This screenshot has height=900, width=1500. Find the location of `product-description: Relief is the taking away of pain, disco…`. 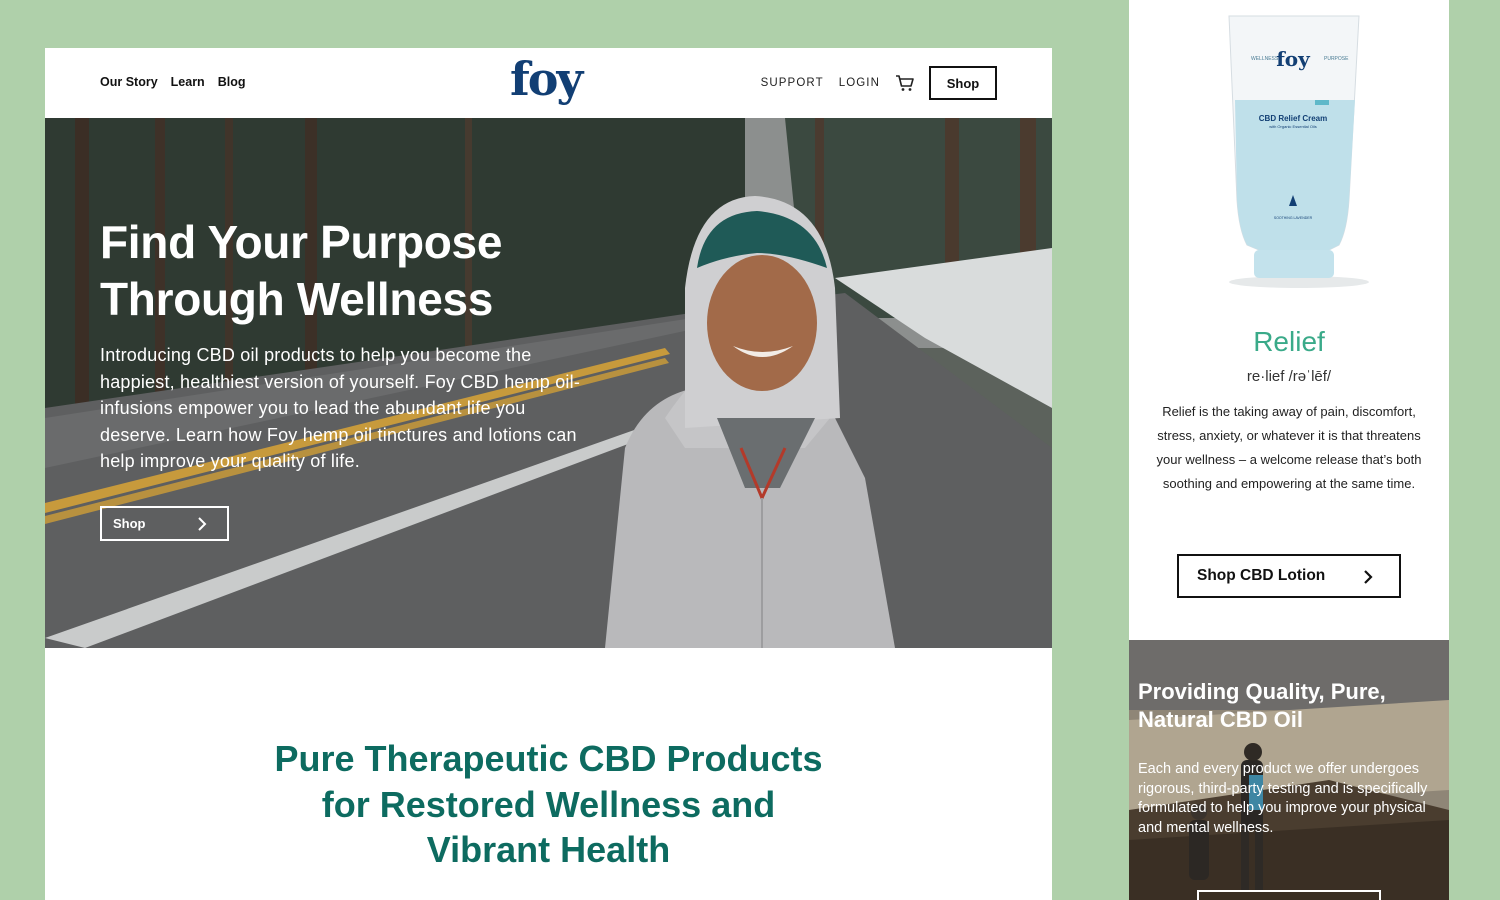

product-description: Relief is the taking away of pain, disco… is located at coordinates (1289, 447).